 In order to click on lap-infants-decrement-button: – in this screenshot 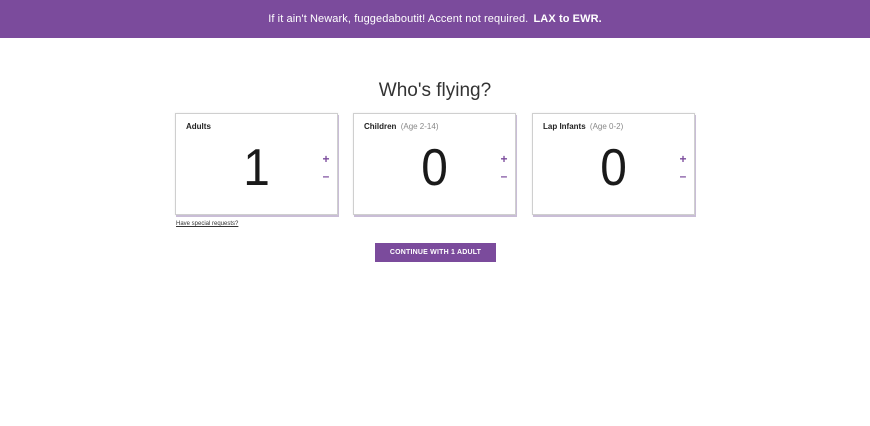, I will do `click(683, 176)`.